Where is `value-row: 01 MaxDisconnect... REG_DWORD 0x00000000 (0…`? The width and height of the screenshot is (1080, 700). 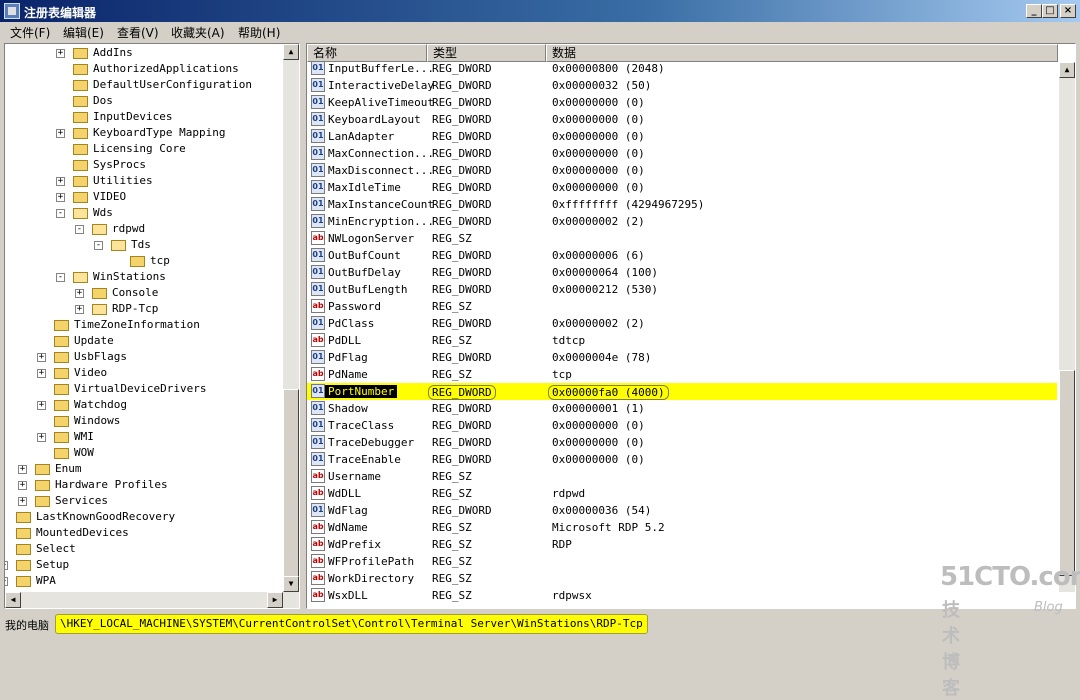 value-row: 01 MaxDisconnect... REG_DWORD 0x00000000 (0… is located at coordinates (682, 170).